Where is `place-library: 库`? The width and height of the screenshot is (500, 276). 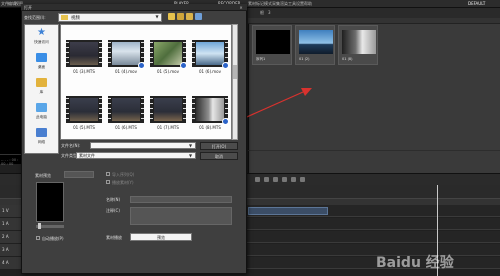 place-library: 库 is located at coordinates (41, 87).